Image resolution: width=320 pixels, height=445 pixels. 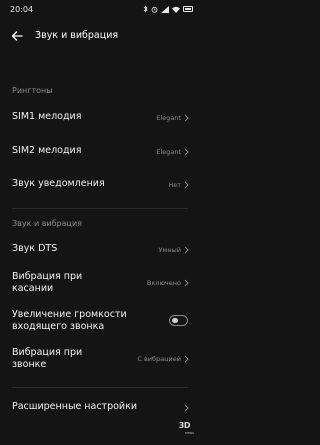 What do you see at coordinates (32, 90) in the screenshot?
I see `section-header-ringtones: Рингтоны` at bounding box center [32, 90].